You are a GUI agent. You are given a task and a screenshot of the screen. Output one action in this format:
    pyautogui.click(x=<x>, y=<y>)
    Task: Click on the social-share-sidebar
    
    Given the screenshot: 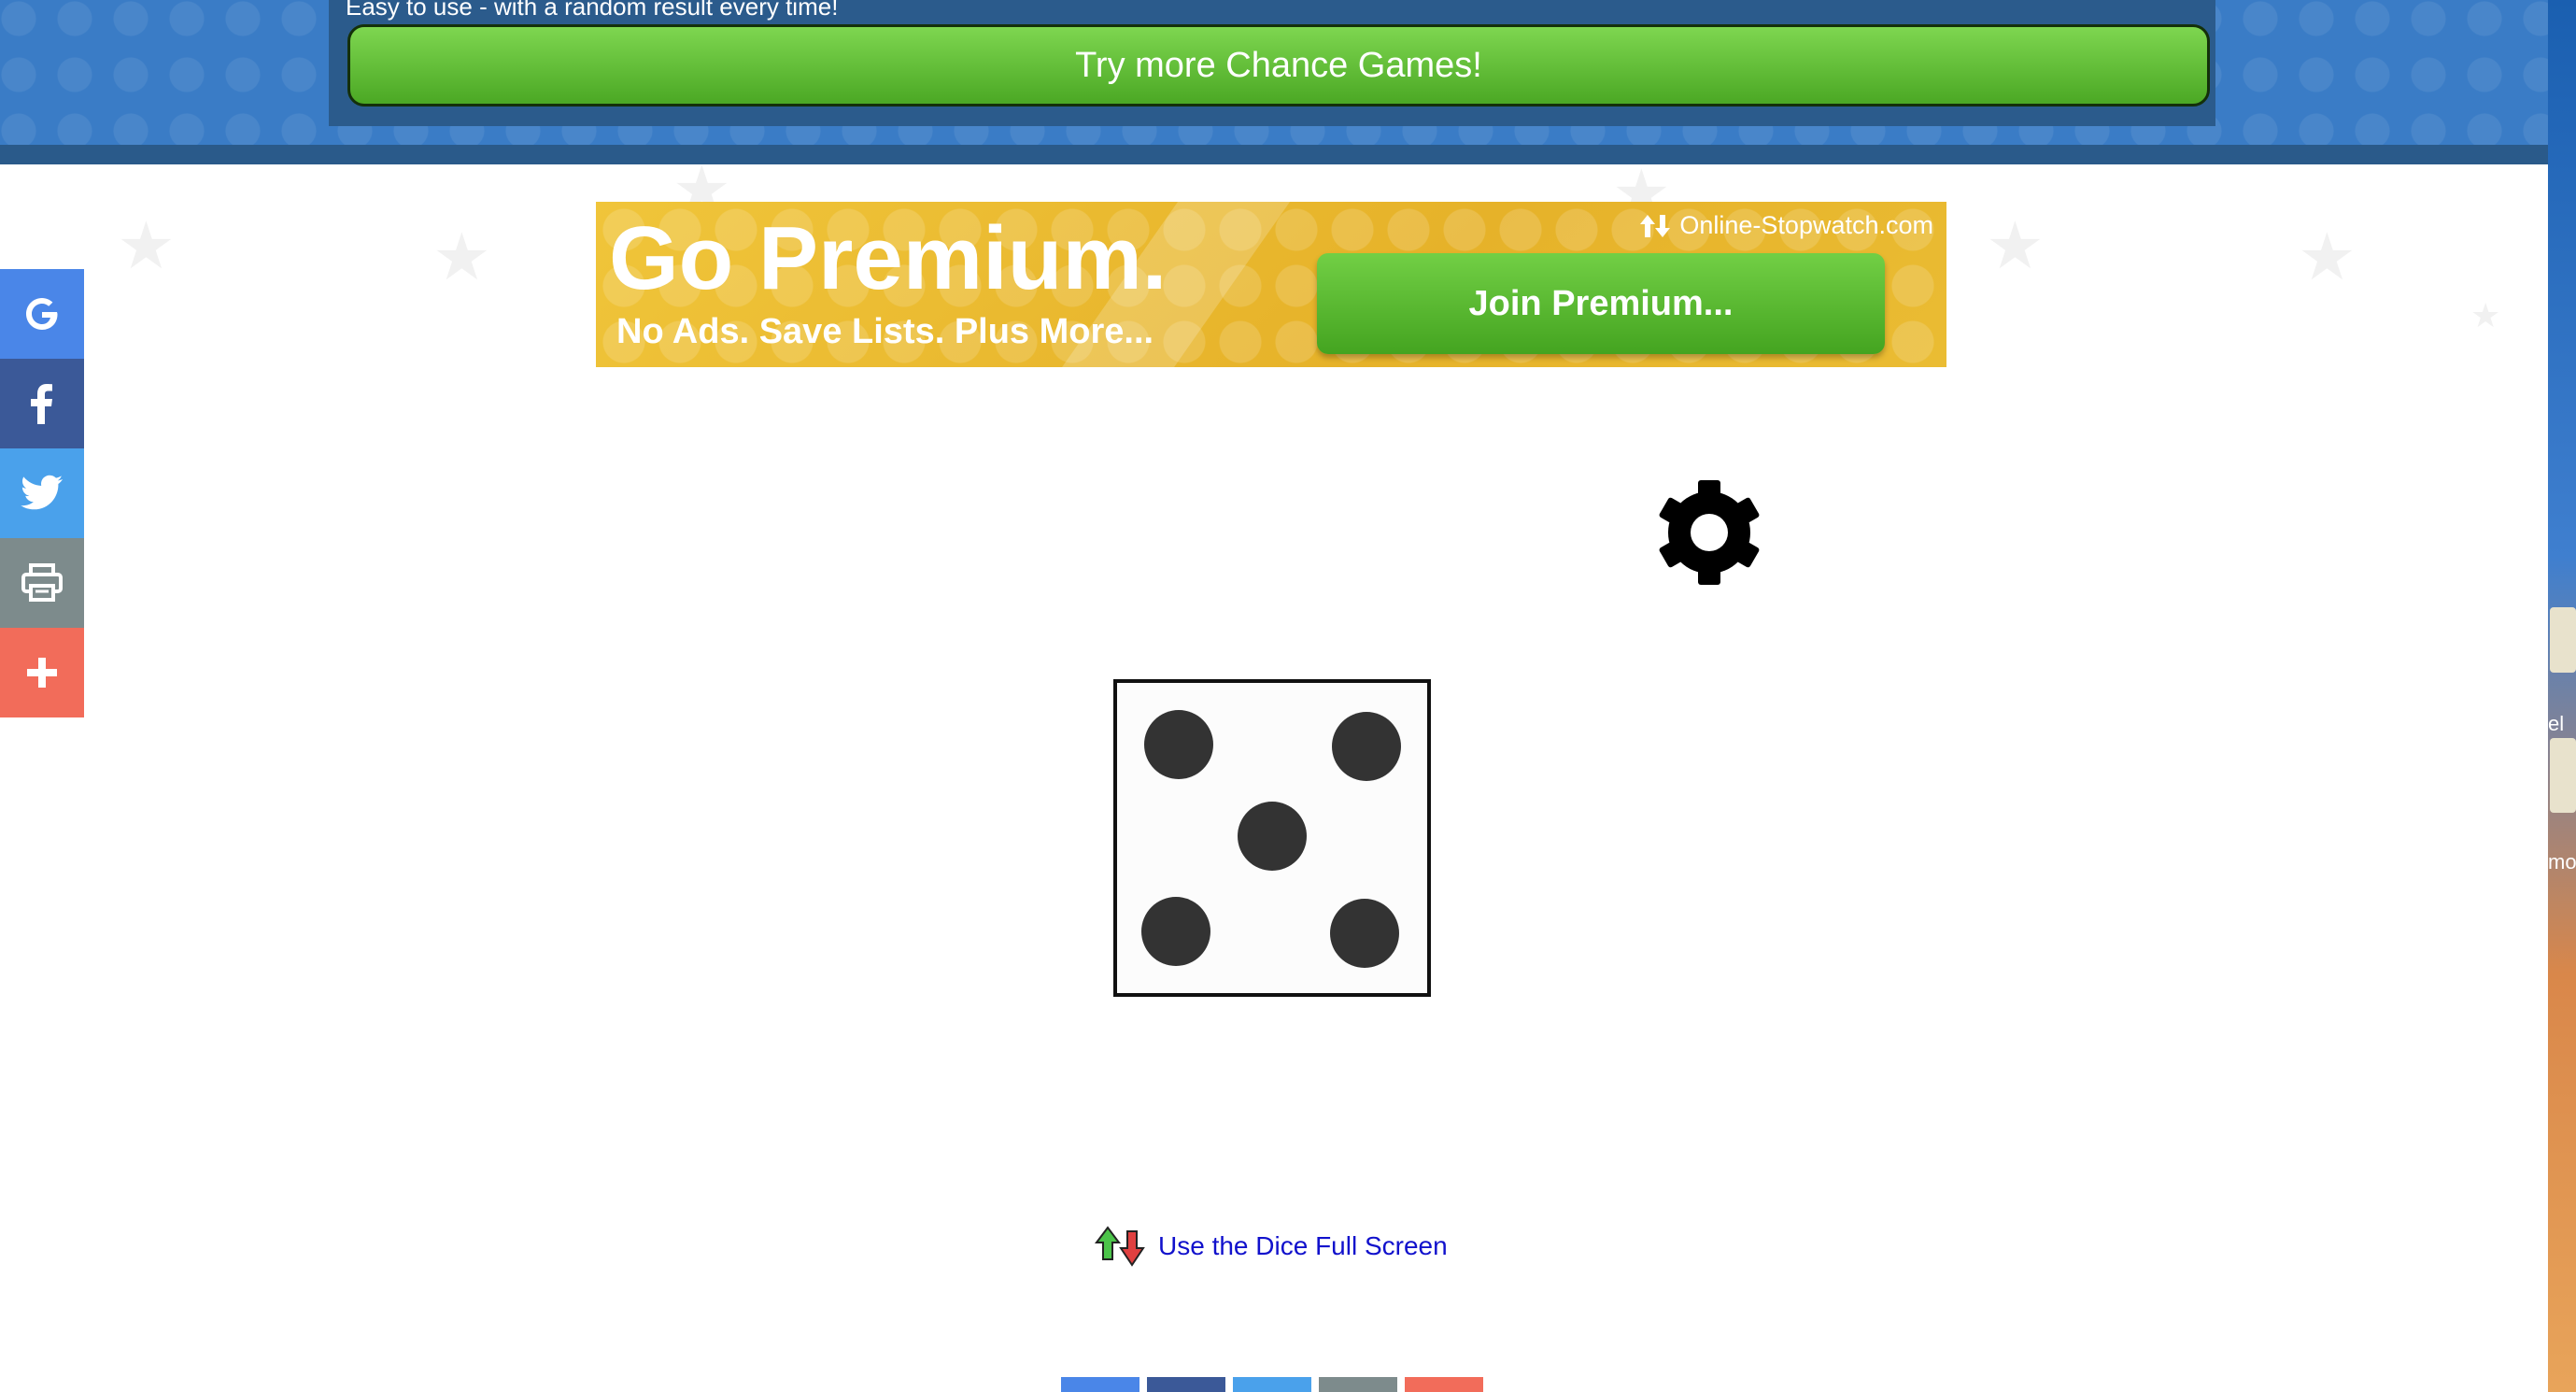 What is the action you would take?
    pyautogui.click(x=42, y=493)
    